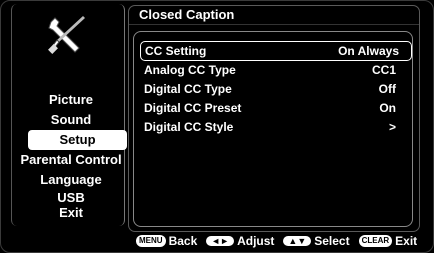 This screenshot has height=253, width=434. What do you see at coordinates (276, 108) in the screenshot?
I see `setting-row-digital-cc-preset: Digital CC Preset On` at bounding box center [276, 108].